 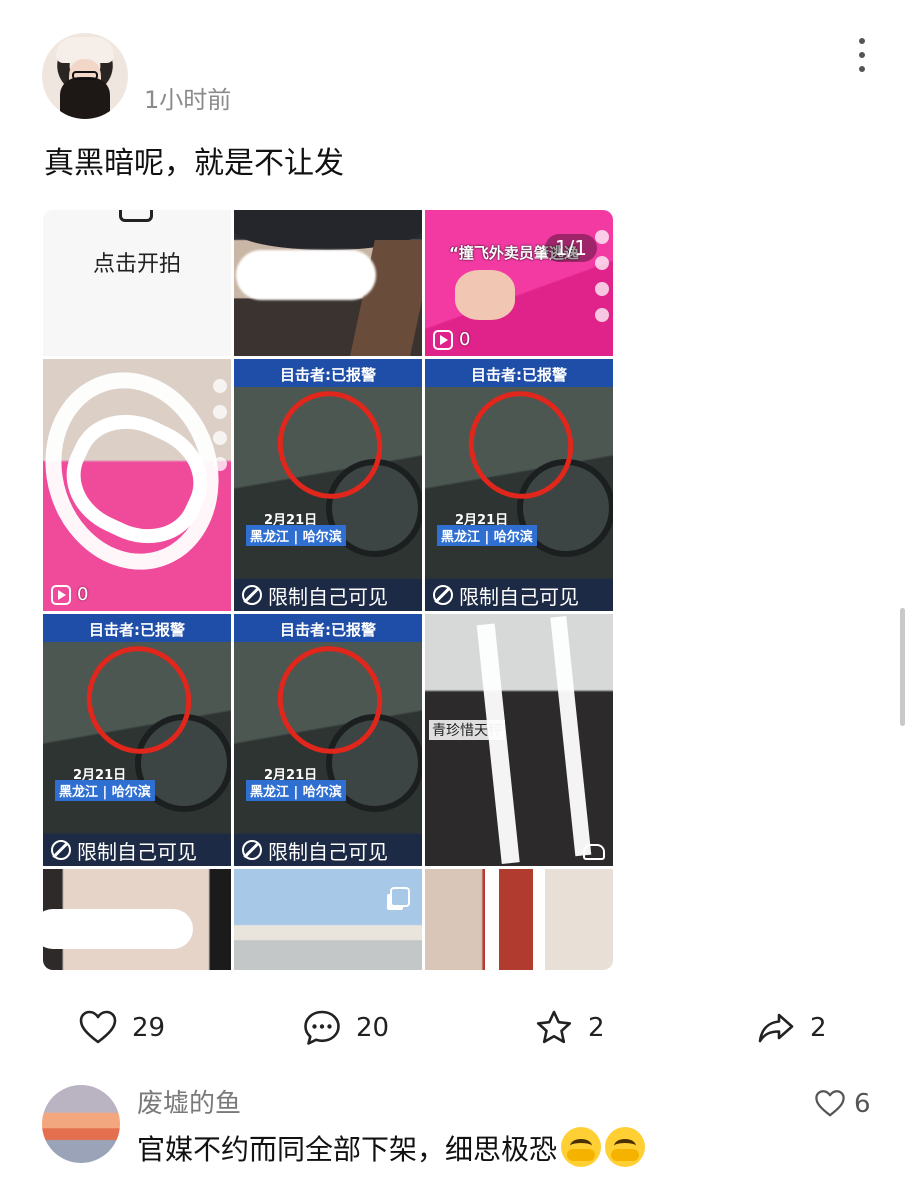 What do you see at coordinates (121, 1028) in the screenshot?
I see `like-button: 29` at bounding box center [121, 1028].